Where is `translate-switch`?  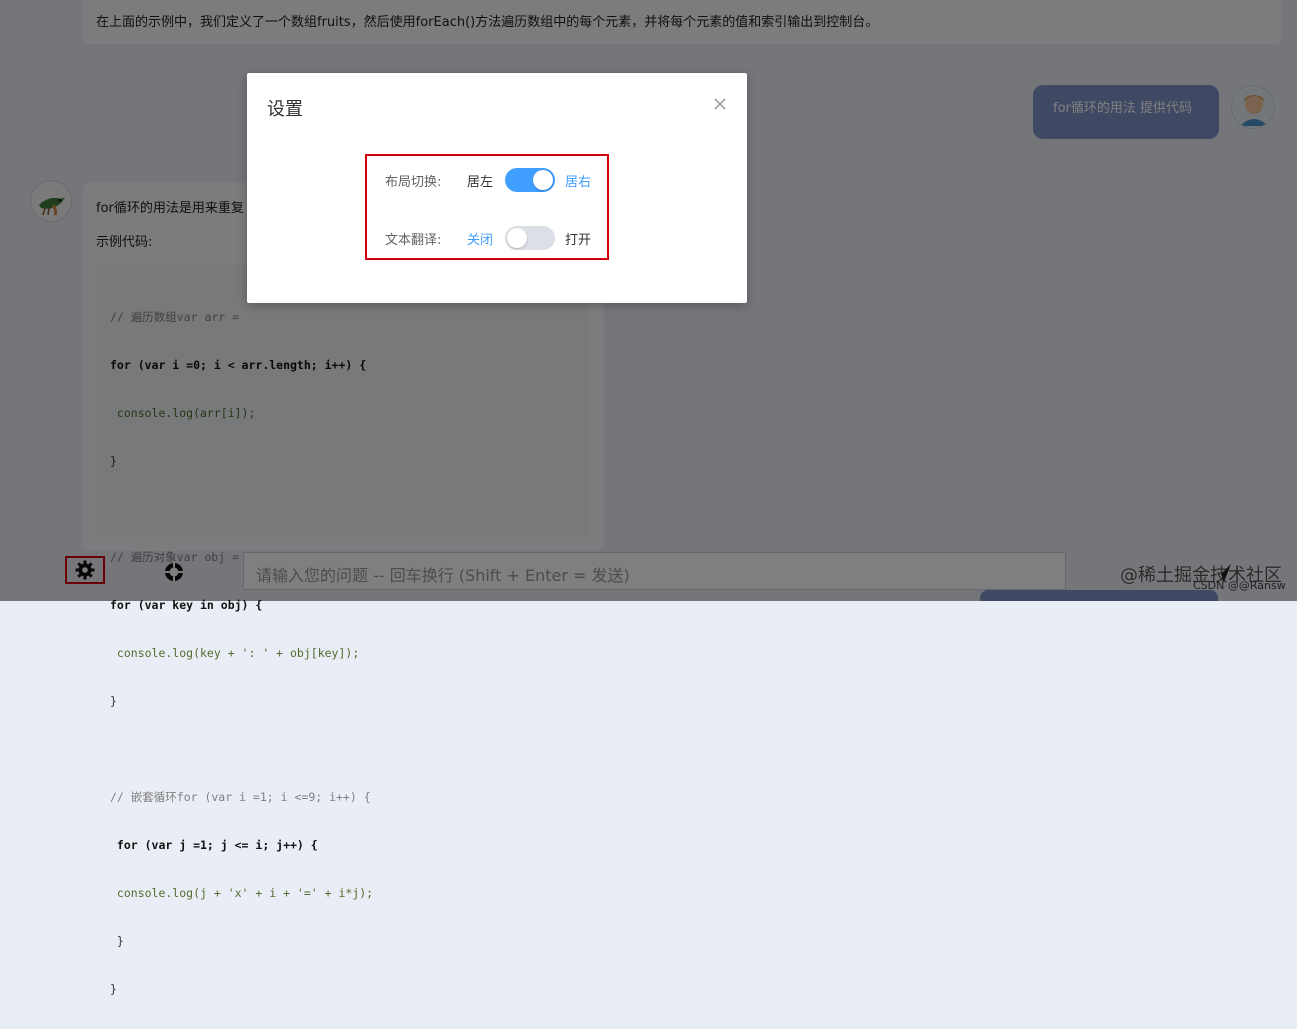 translate-switch is located at coordinates (530, 238).